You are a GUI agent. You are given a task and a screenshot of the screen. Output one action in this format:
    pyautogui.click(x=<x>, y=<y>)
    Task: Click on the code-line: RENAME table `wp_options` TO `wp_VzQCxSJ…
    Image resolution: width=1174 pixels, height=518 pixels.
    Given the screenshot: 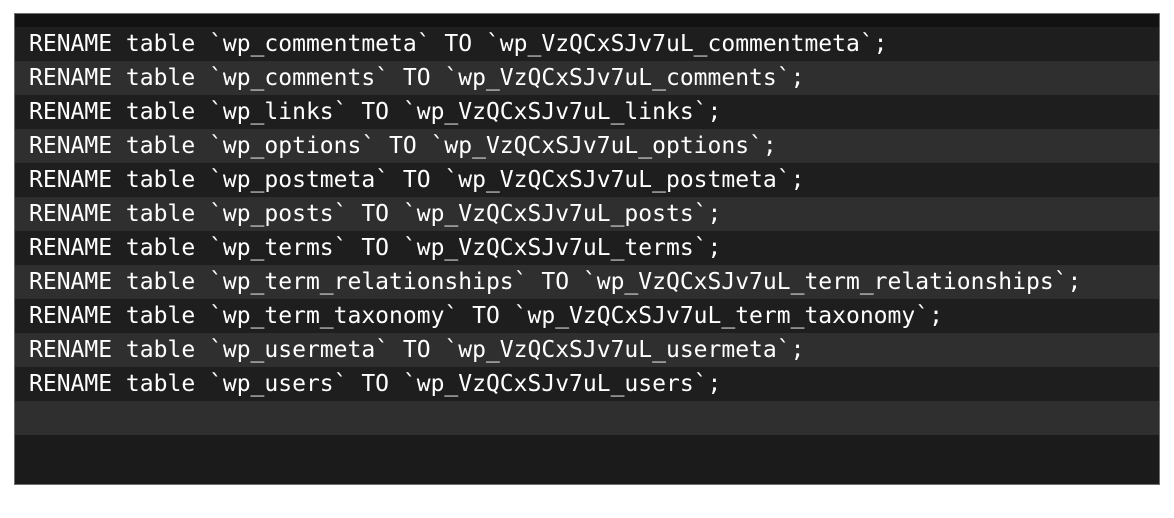 What is the action you would take?
    pyautogui.click(x=587, y=146)
    